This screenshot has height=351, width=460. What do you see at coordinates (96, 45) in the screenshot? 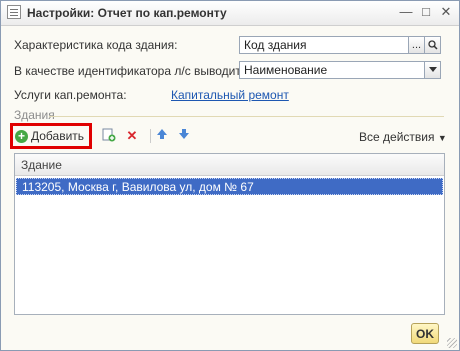
I see `building-code-label: Характеристика кода здания:` at bounding box center [96, 45].